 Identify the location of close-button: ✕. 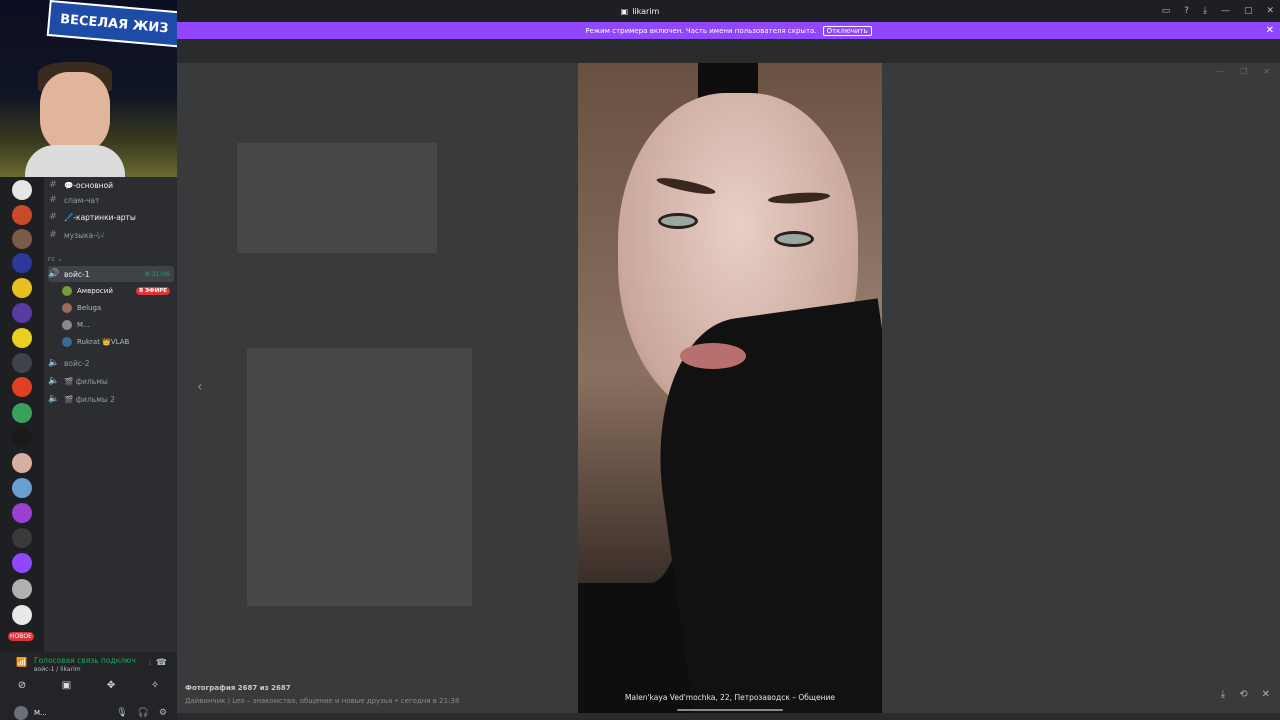
(1270, 11).